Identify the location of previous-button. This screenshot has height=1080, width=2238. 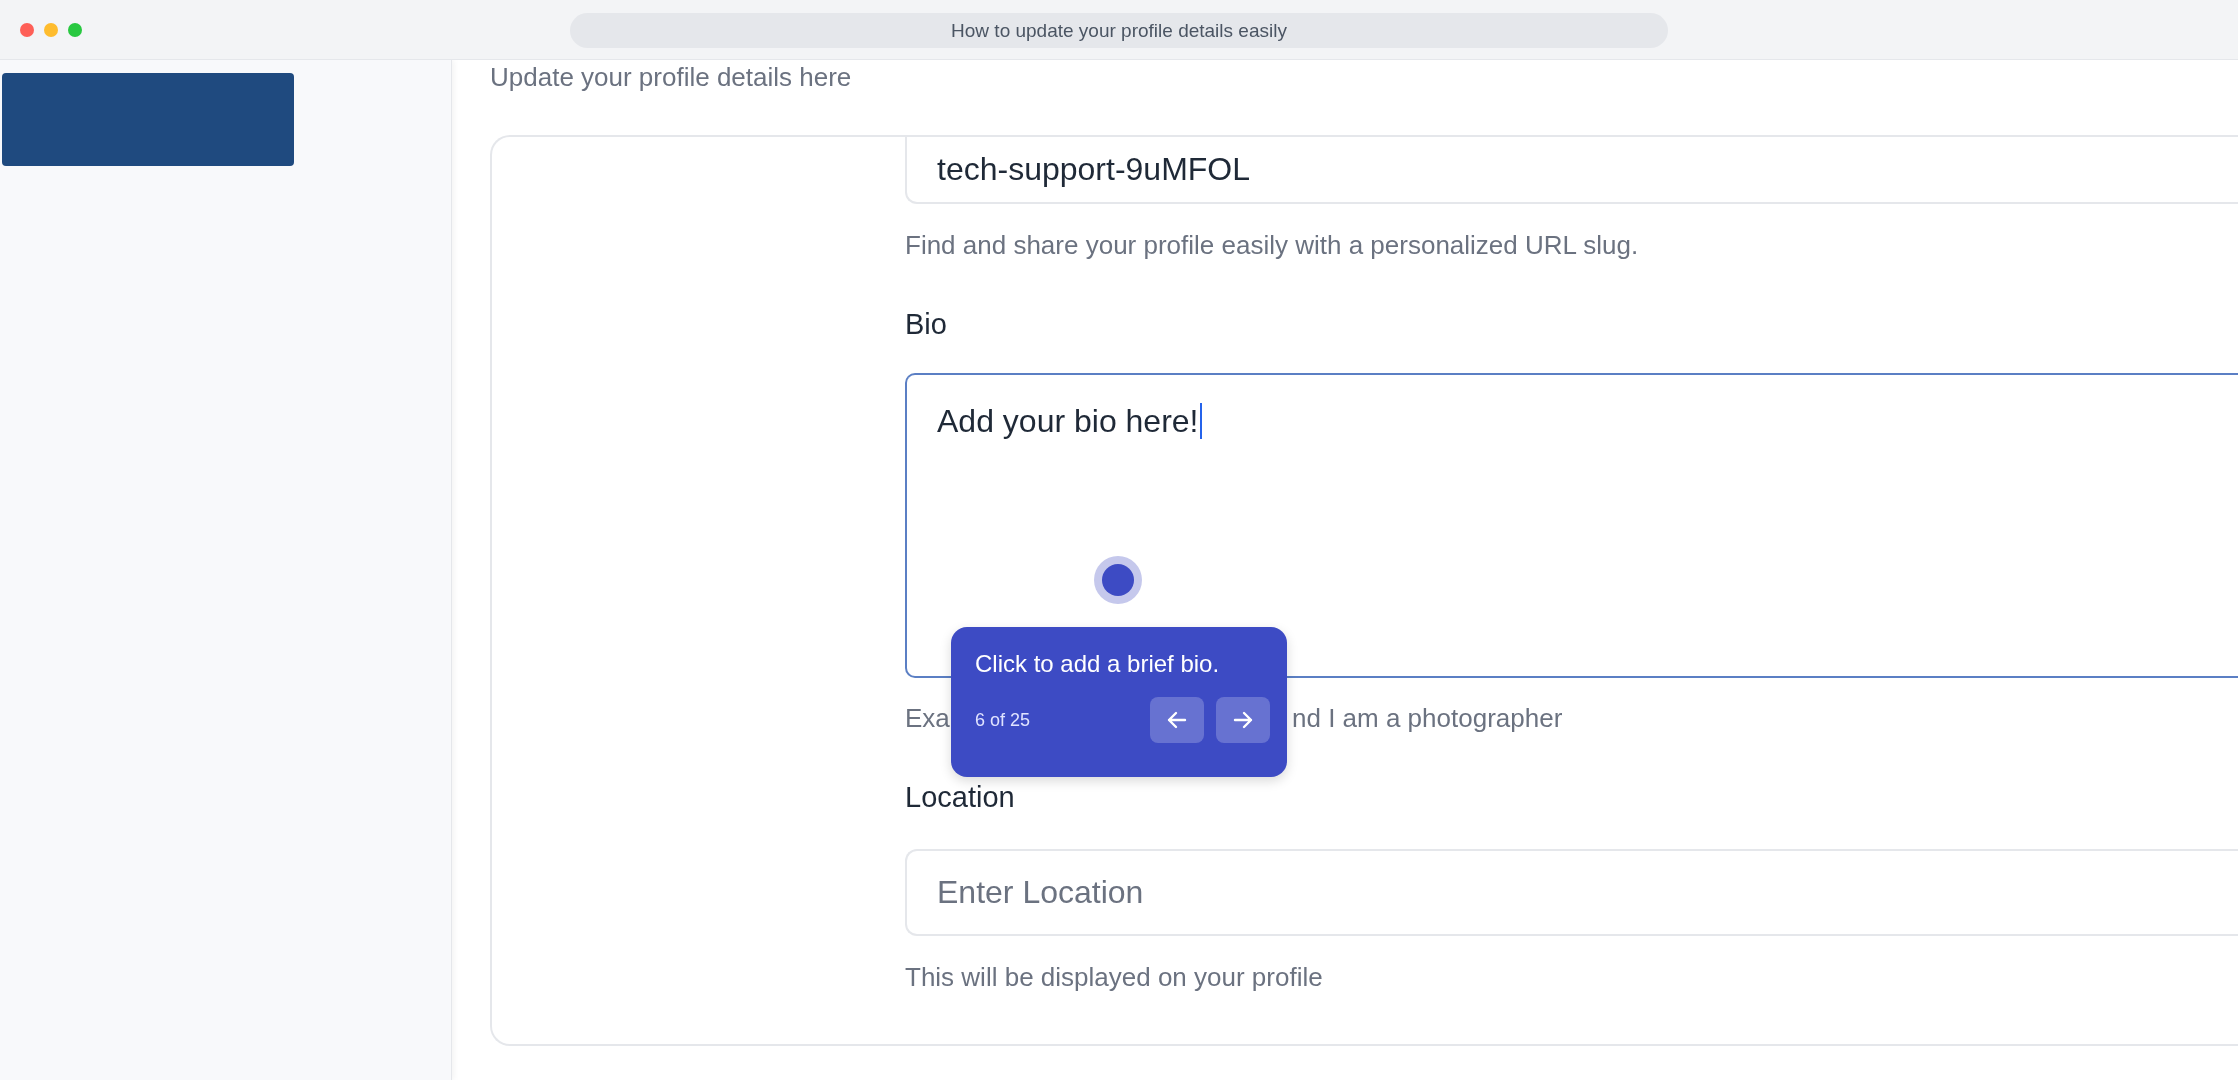
(1177, 720).